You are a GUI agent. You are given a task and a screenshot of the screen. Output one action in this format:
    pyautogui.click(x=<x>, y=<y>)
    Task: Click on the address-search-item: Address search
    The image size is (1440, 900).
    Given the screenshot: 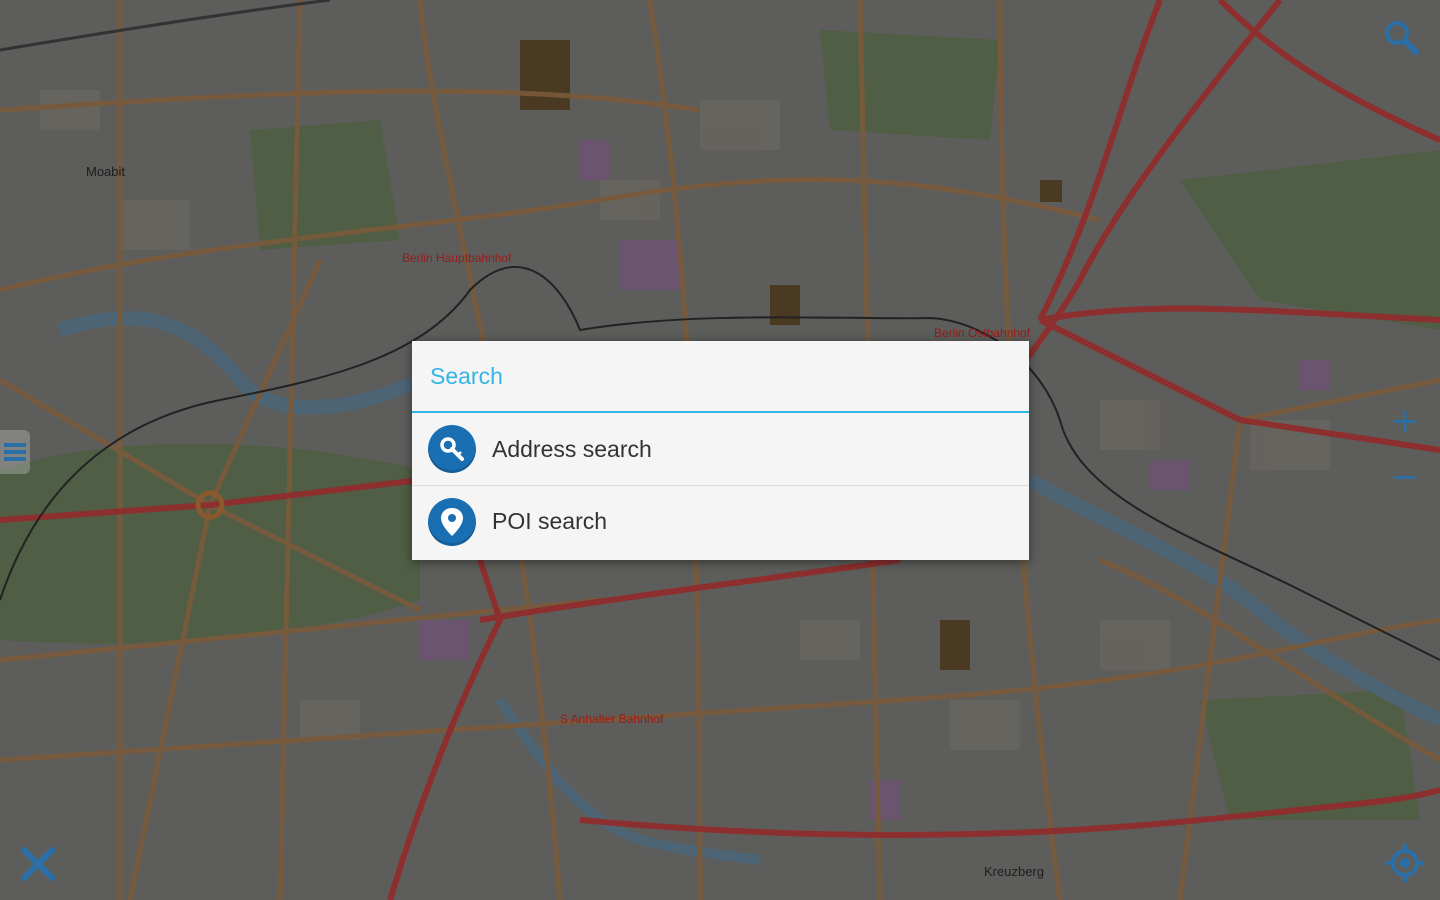 What is the action you would take?
    pyautogui.click(x=720, y=449)
    